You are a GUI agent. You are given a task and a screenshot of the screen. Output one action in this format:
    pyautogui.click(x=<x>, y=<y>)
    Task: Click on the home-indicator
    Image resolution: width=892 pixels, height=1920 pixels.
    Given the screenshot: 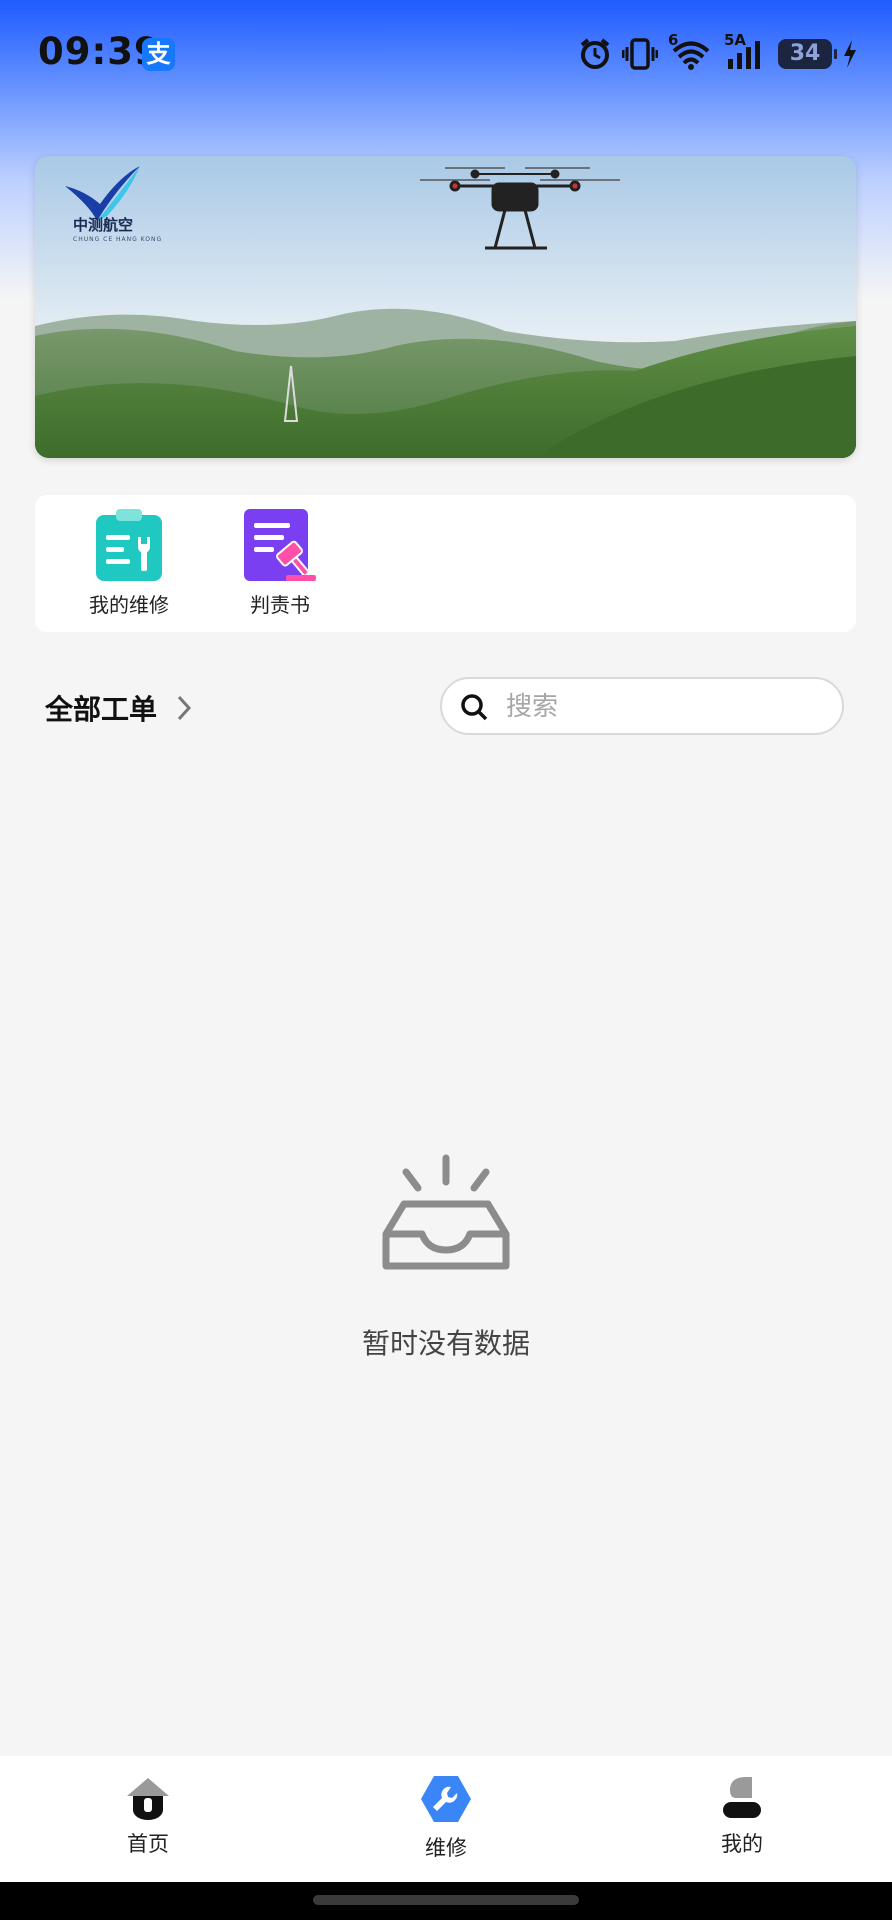 What is the action you would take?
    pyautogui.click(x=446, y=1900)
    